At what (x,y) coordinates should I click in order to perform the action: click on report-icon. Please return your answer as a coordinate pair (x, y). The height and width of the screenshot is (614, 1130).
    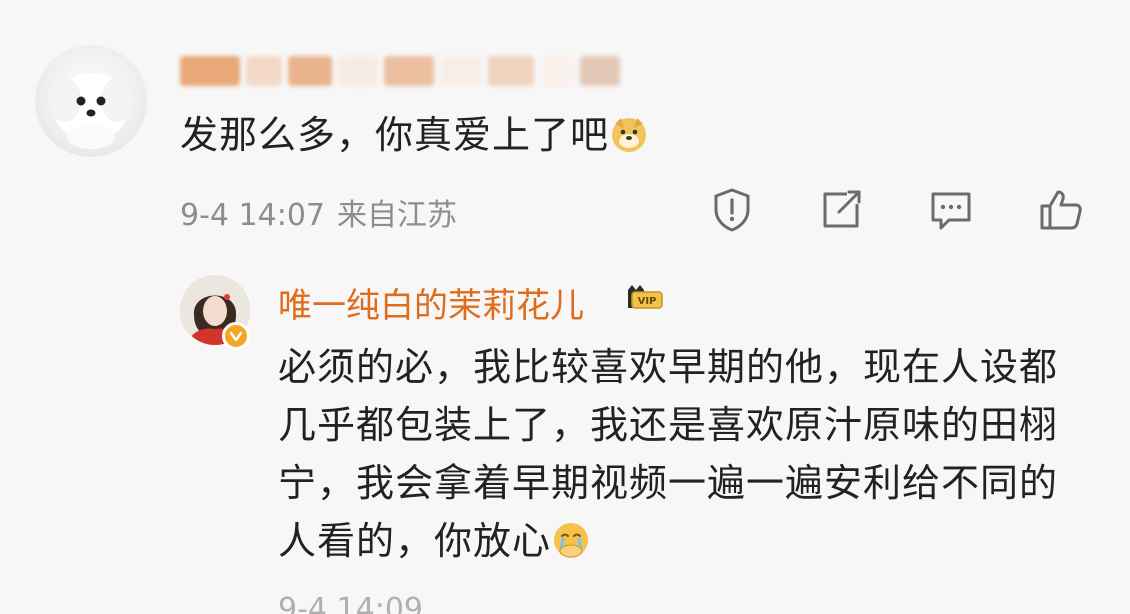
    Looking at the image, I should click on (732, 210).